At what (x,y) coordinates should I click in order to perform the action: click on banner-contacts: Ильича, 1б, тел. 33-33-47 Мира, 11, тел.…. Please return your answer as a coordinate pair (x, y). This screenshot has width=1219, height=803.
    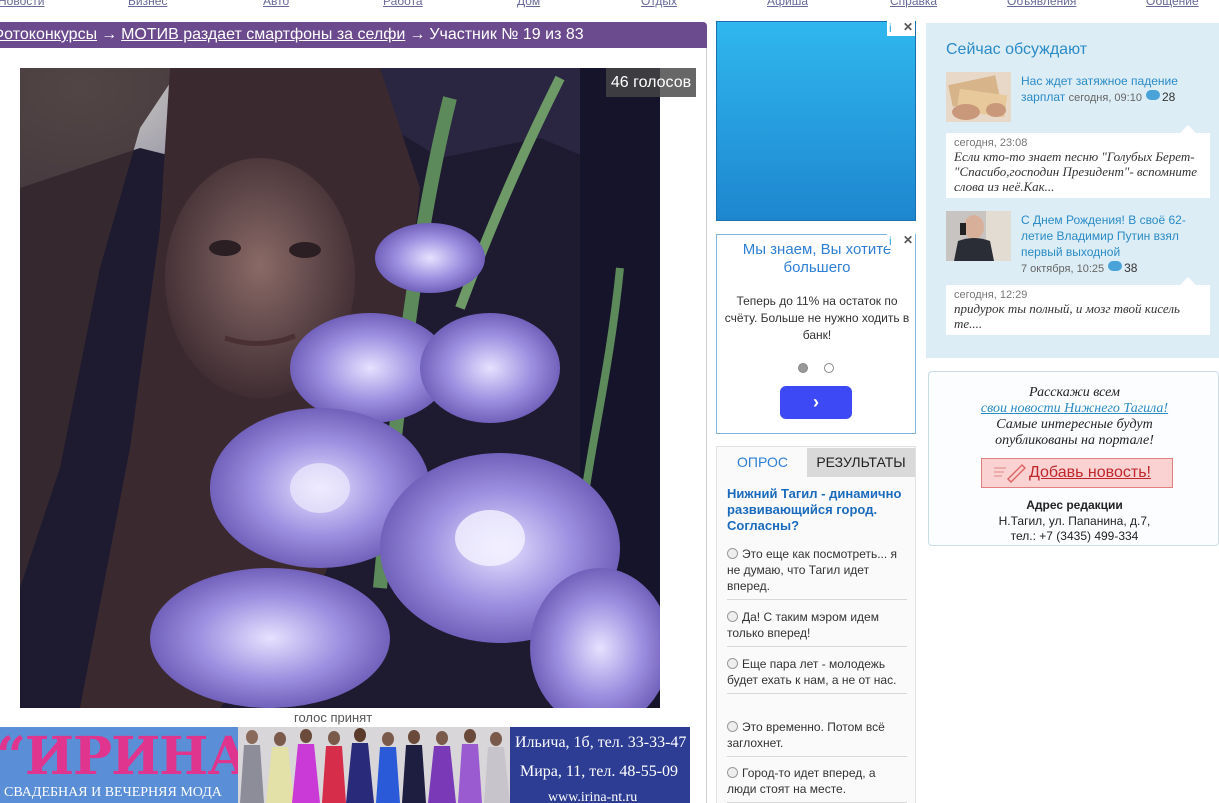
    Looking at the image, I should click on (600, 765).